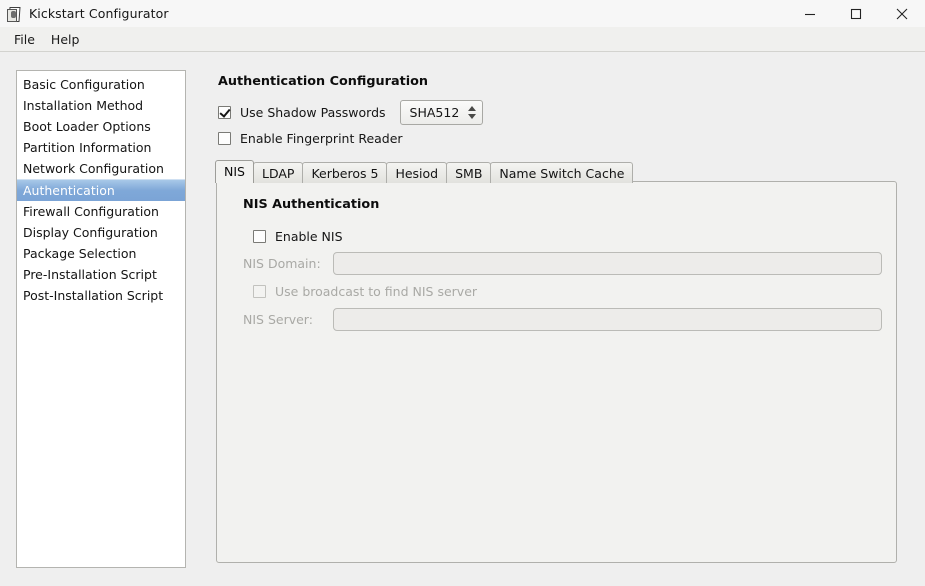  What do you see at coordinates (282, 263) in the screenshot?
I see `nis-domain-label: NIS Domain:` at bounding box center [282, 263].